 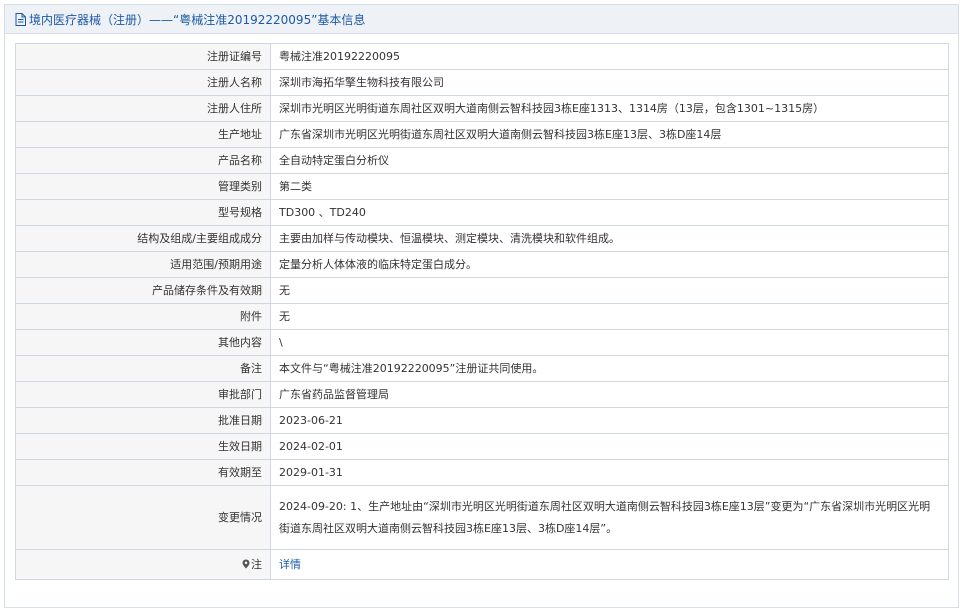 What do you see at coordinates (609, 160) in the screenshot?
I see `row-value: 全自动特定蛋白分析仪` at bounding box center [609, 160].